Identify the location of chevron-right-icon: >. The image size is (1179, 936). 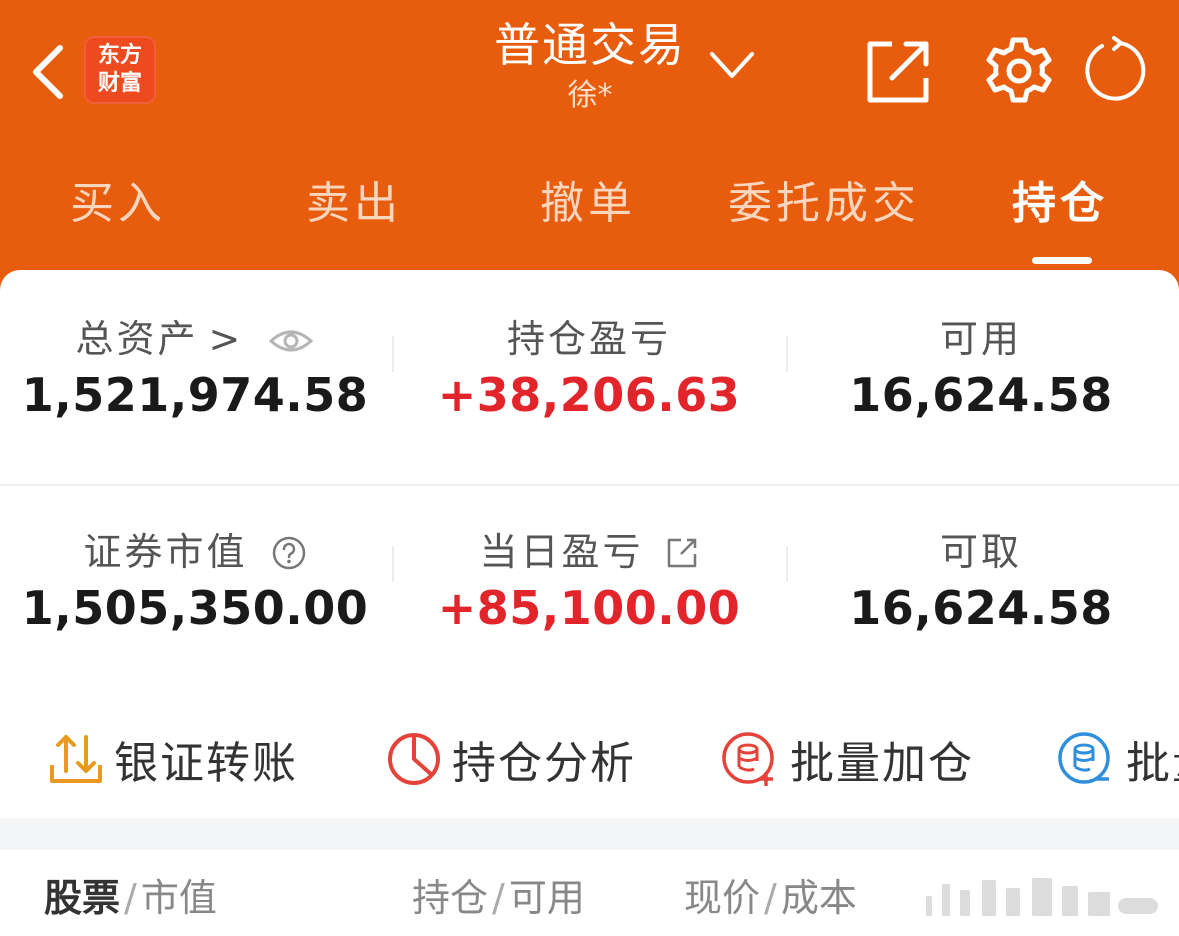
(226, 339).